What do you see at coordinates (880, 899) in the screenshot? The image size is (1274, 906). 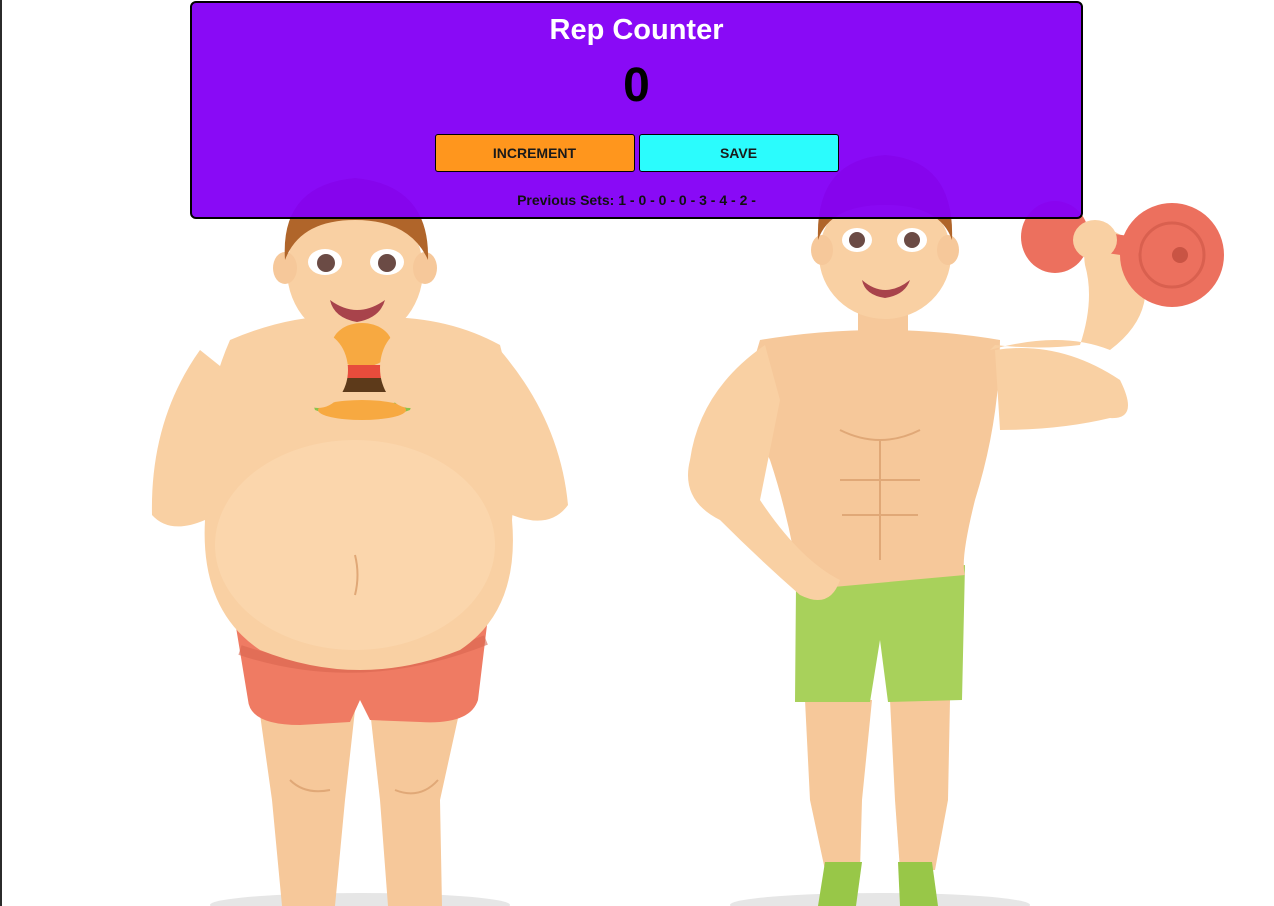 I see `right-floor-shadow` at bounding box center [880, 899].